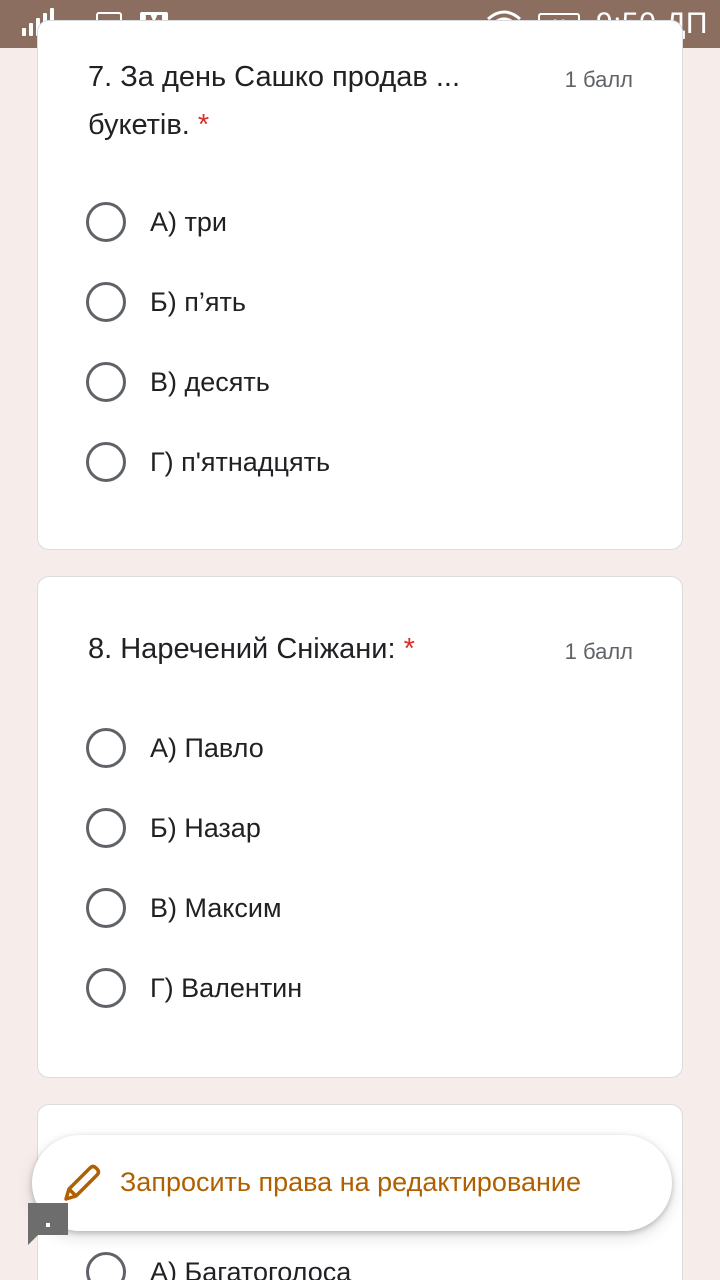  I want to click on feedback-icon, so click(48, 1224).